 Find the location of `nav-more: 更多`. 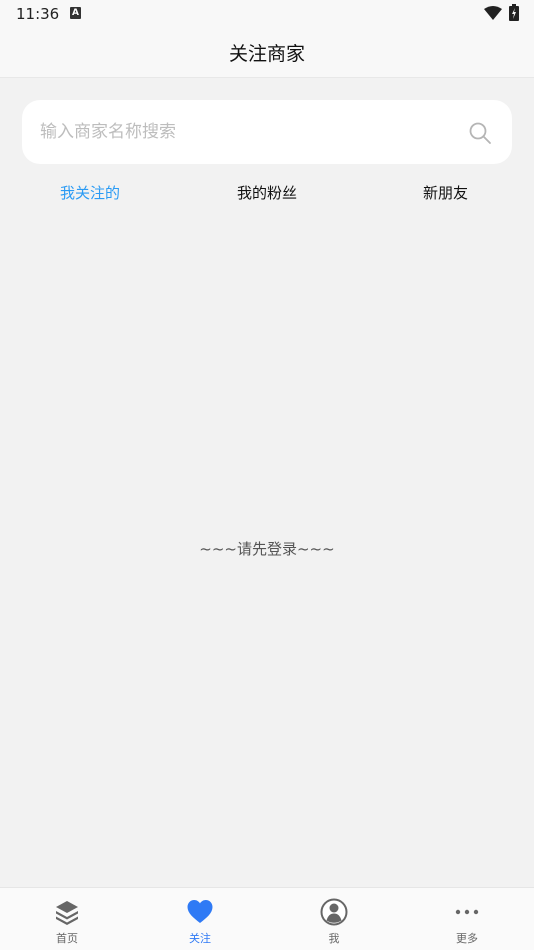

nav-more: 更多 is located at coordinates (467, 919).